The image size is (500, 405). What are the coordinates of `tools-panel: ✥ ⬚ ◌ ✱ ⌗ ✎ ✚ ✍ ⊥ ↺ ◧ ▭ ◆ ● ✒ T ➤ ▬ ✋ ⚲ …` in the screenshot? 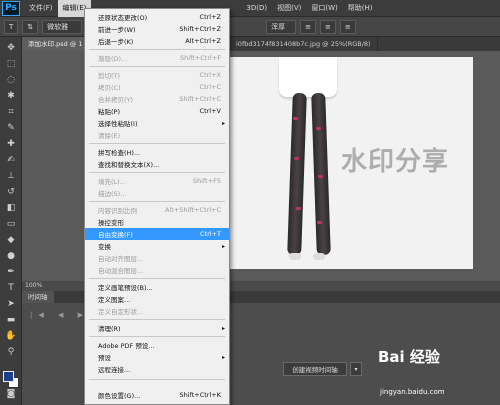 It's located at (11, 221).